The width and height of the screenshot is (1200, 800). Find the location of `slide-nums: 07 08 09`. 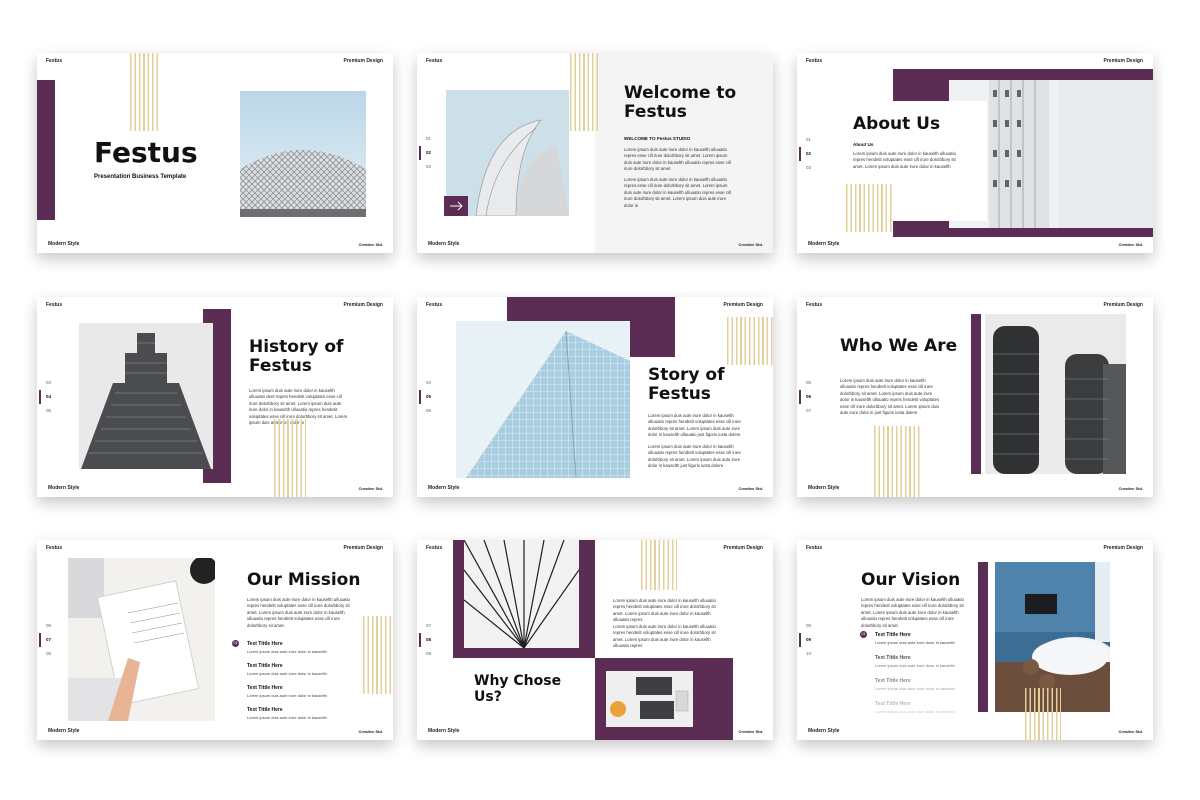

slide-nums: 07 08 09 is located at coordinates (425, 640).